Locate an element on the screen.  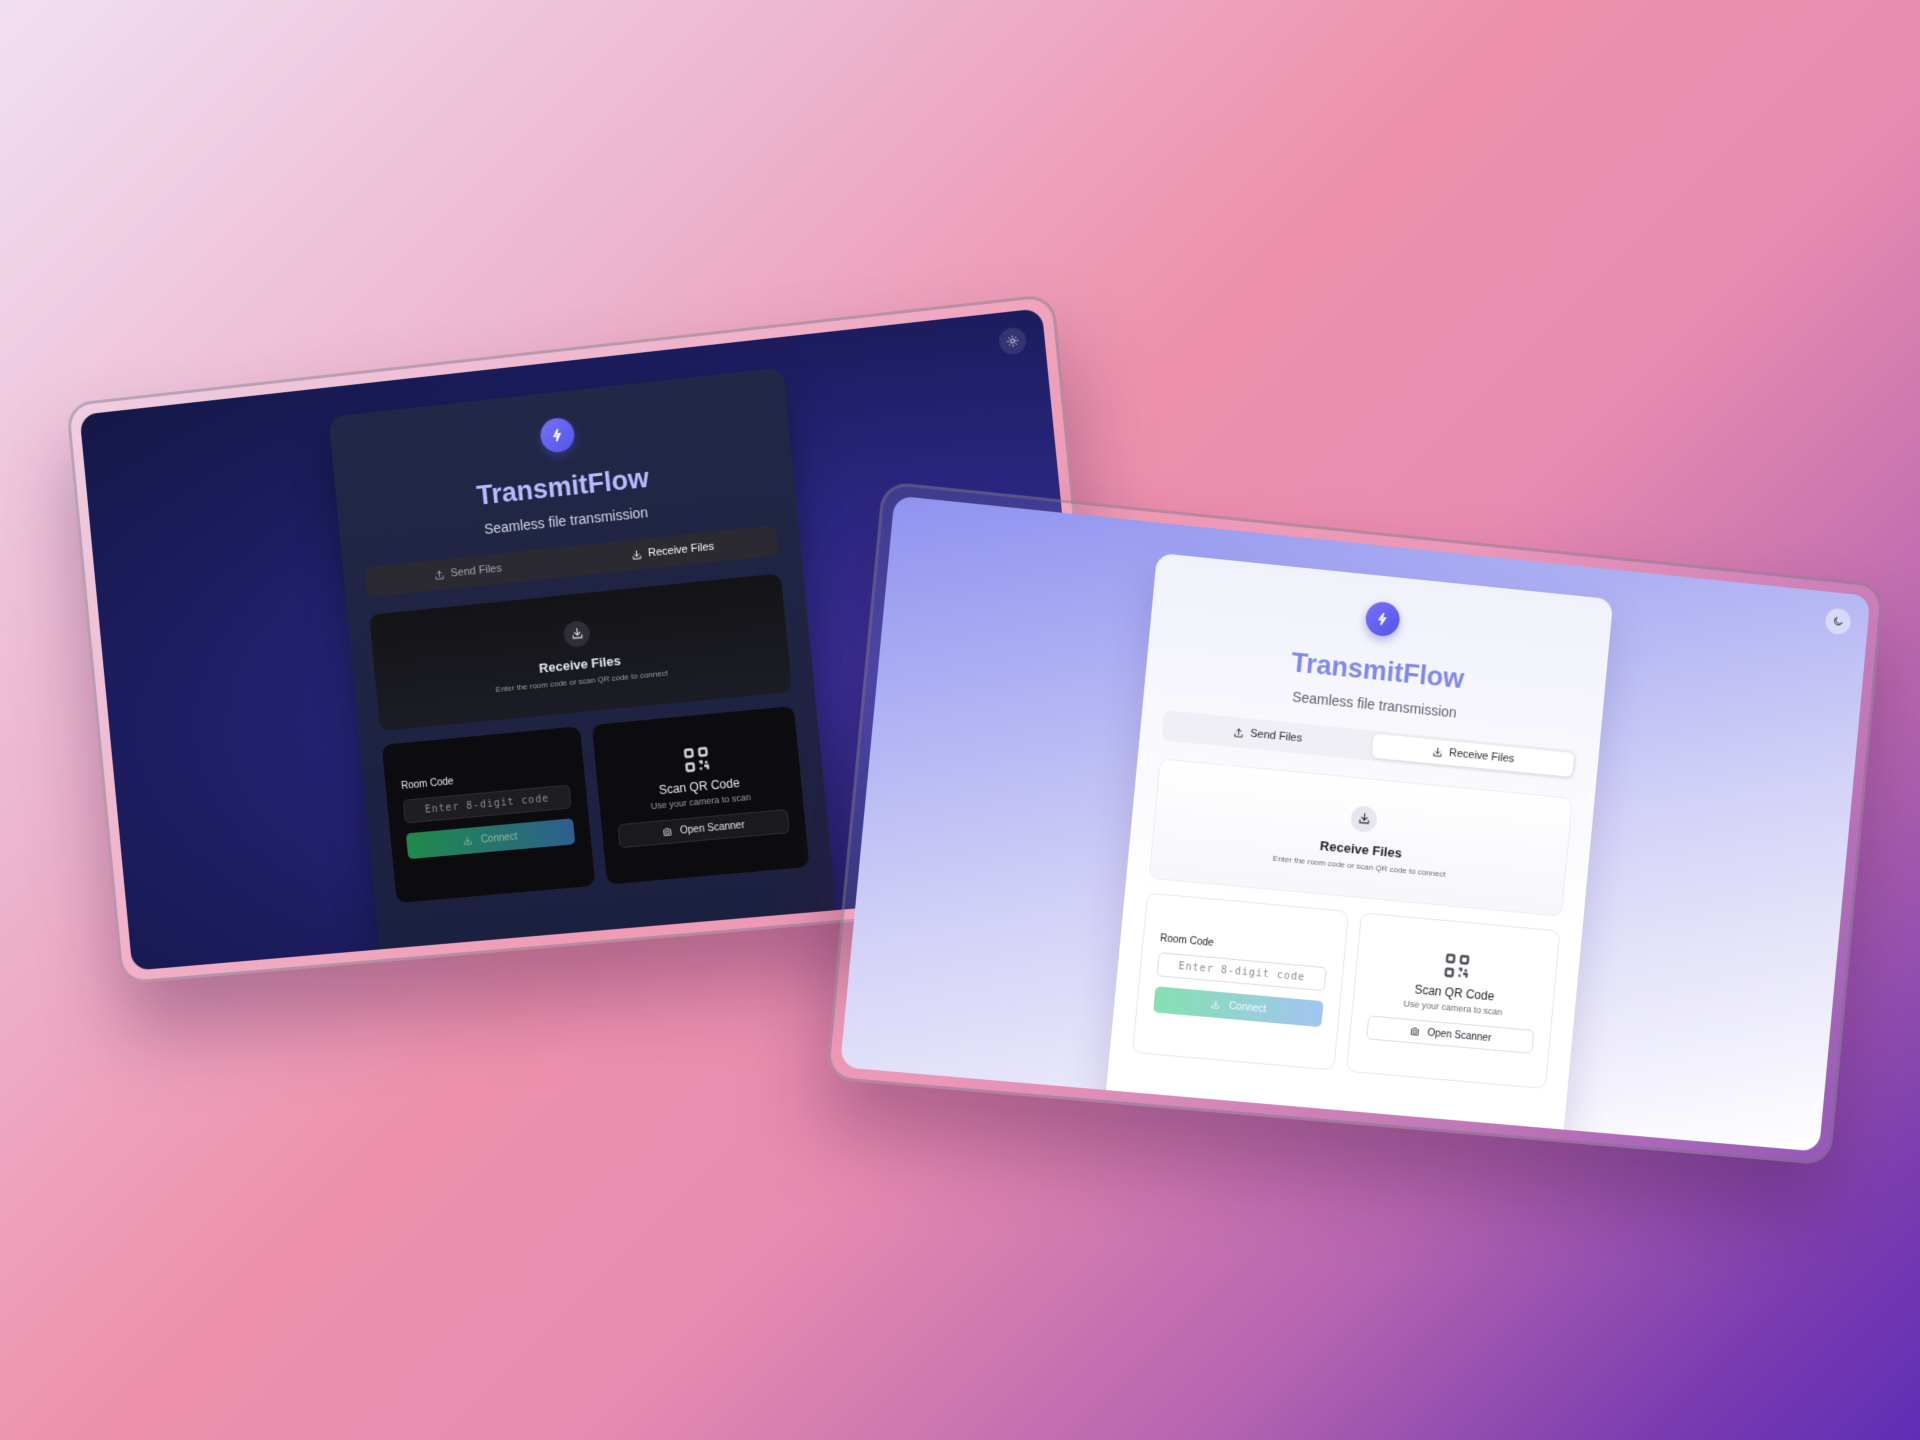
moon-icon is located at coordinates (1838, 621).